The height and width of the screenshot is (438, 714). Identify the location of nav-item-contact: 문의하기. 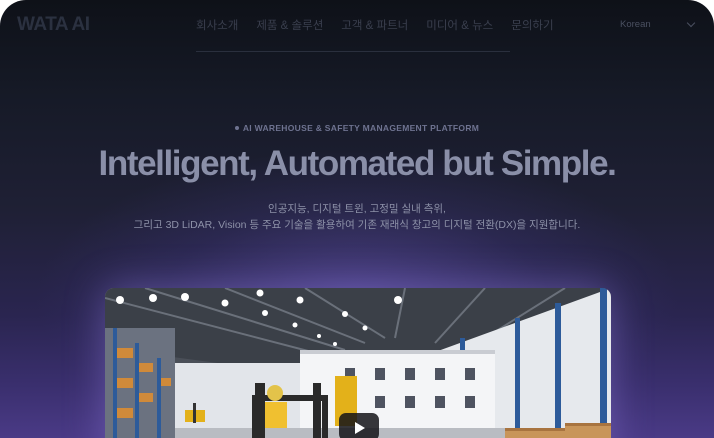
(532, 25).